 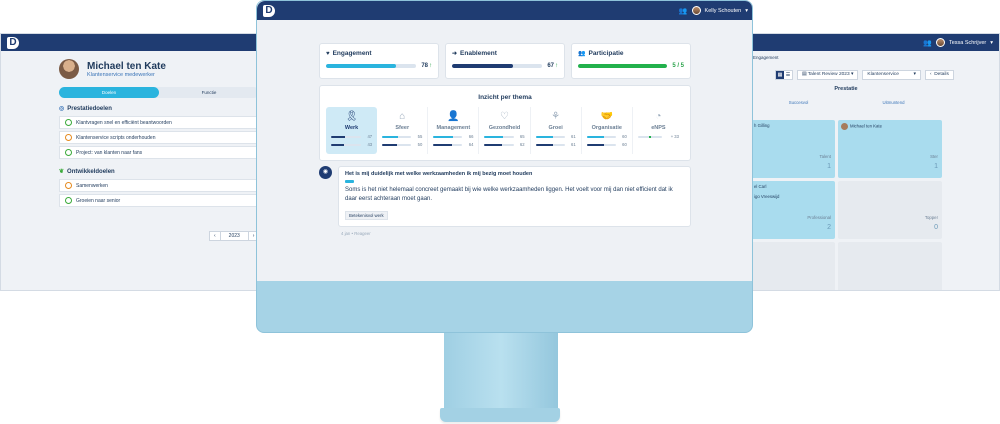 I want to click on goal-label: Klantenservice scripts onderhouden, so click(x=116, y=137).